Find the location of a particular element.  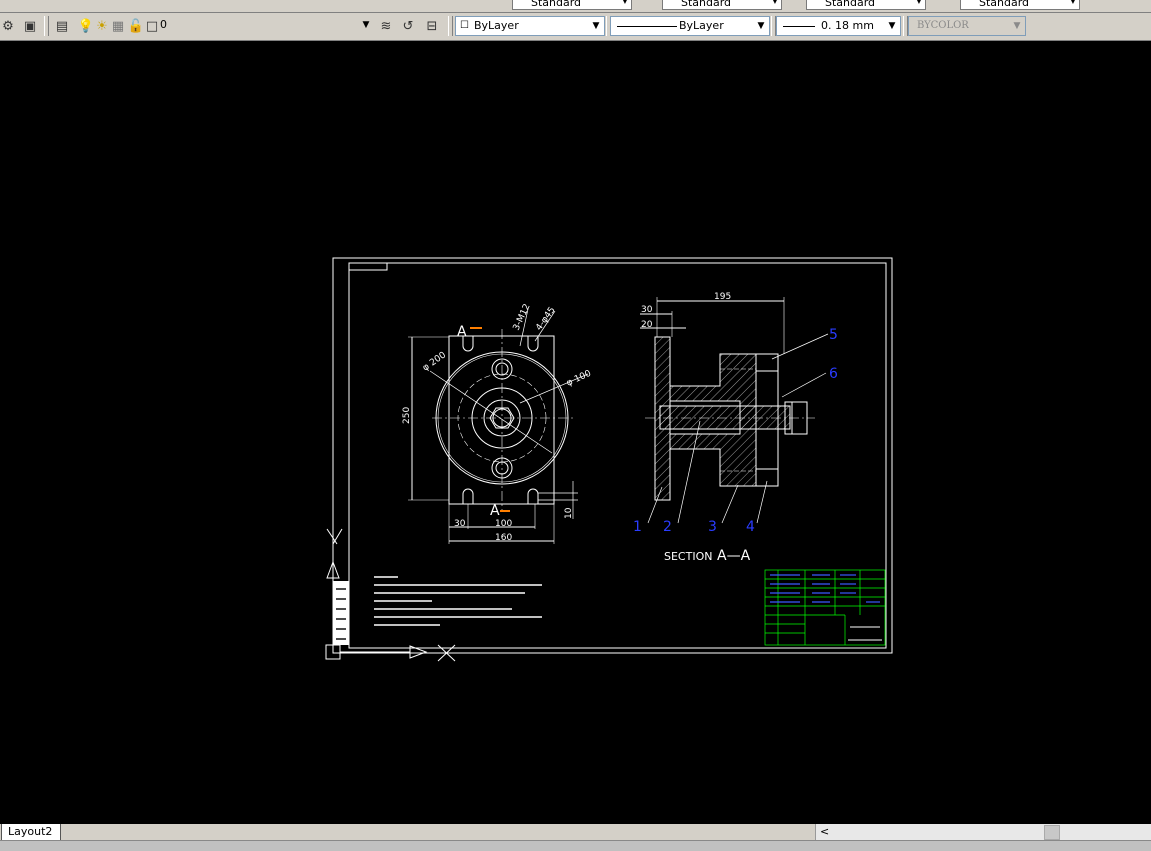

color-swatch-icon: ☐ is located at coordinates (464, 25).